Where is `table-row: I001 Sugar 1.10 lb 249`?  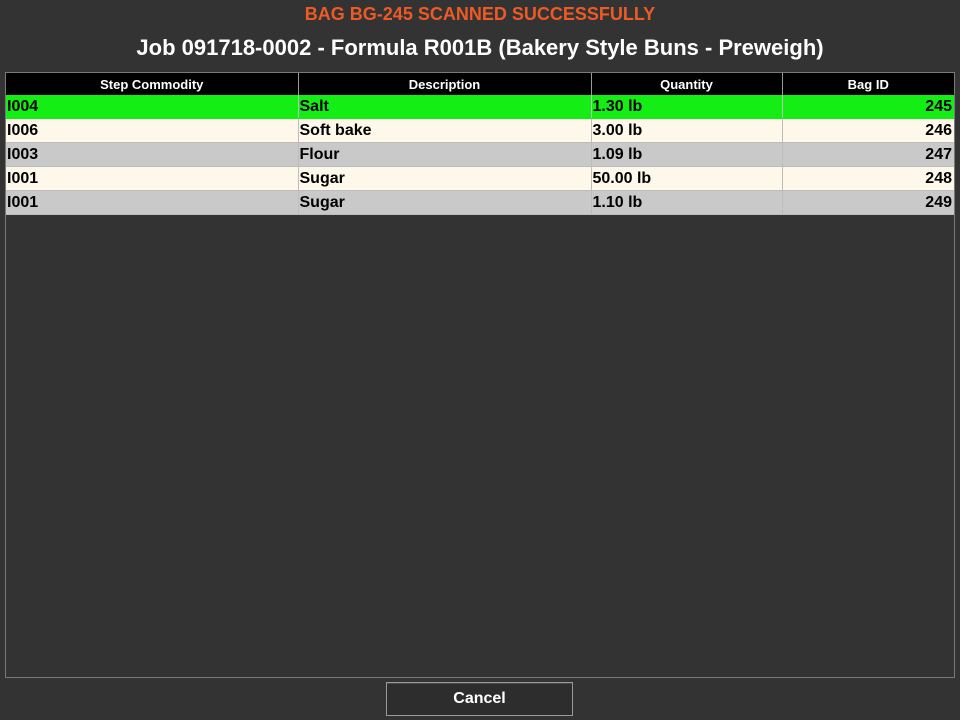 table-row: I001 Sugar 1.10 lb 249 is located at coordinates (480, 202).